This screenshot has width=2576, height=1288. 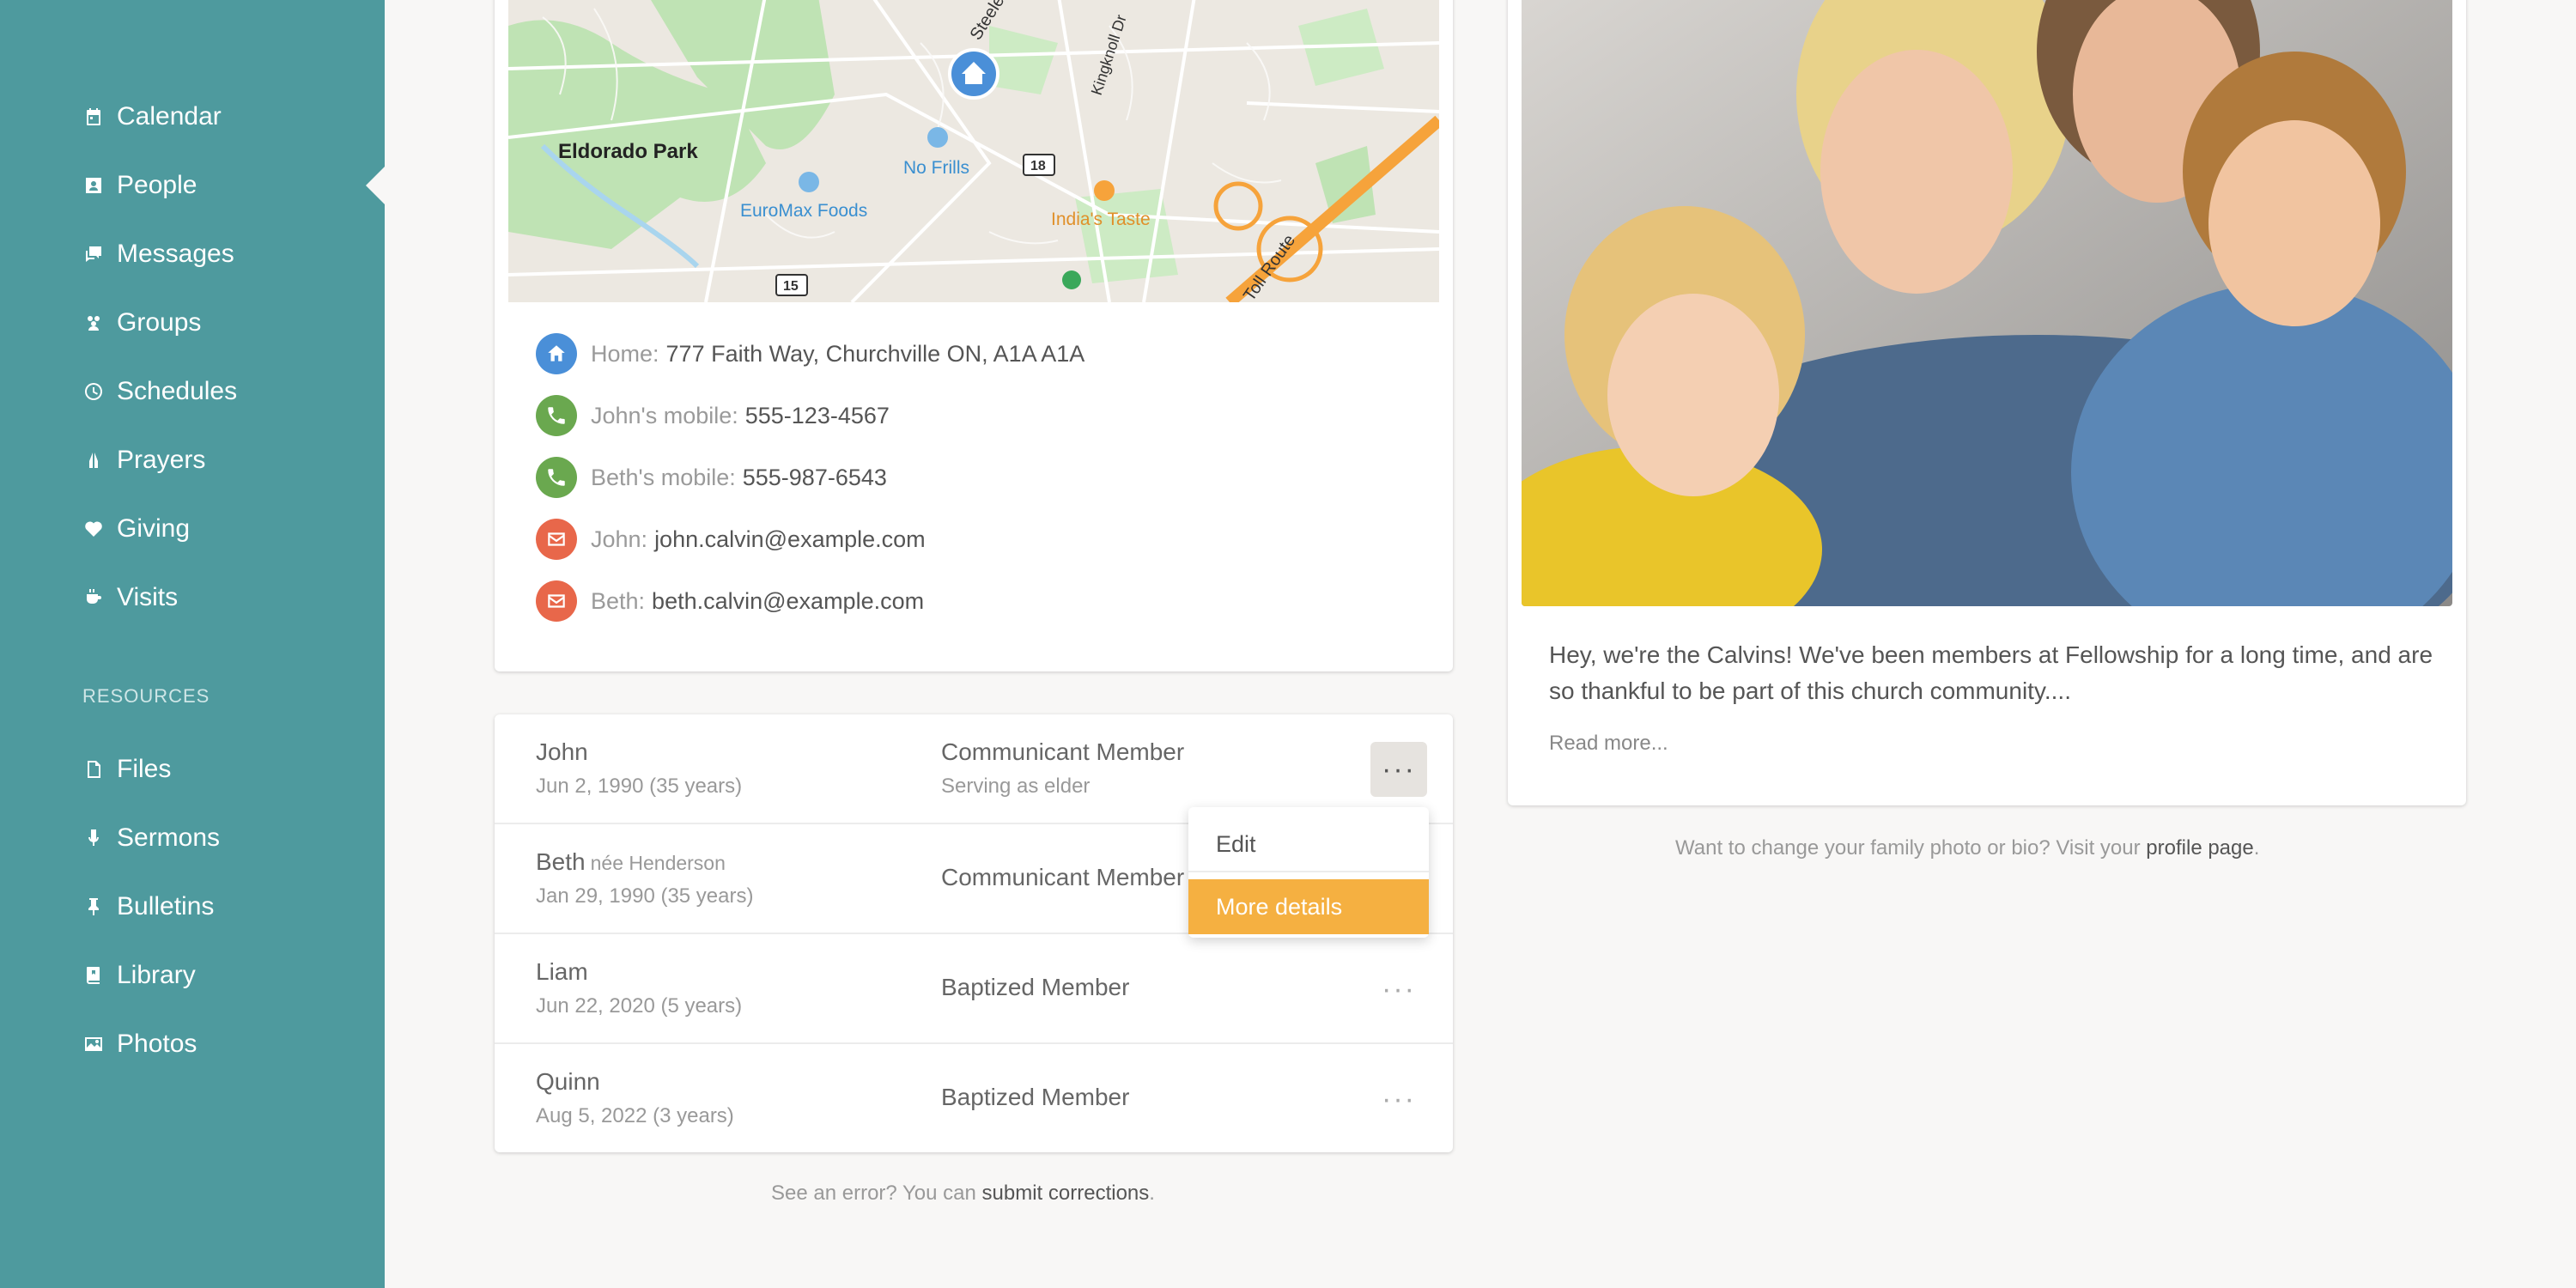 I want to click on member-name: Liam, so click(x=562, y=972).